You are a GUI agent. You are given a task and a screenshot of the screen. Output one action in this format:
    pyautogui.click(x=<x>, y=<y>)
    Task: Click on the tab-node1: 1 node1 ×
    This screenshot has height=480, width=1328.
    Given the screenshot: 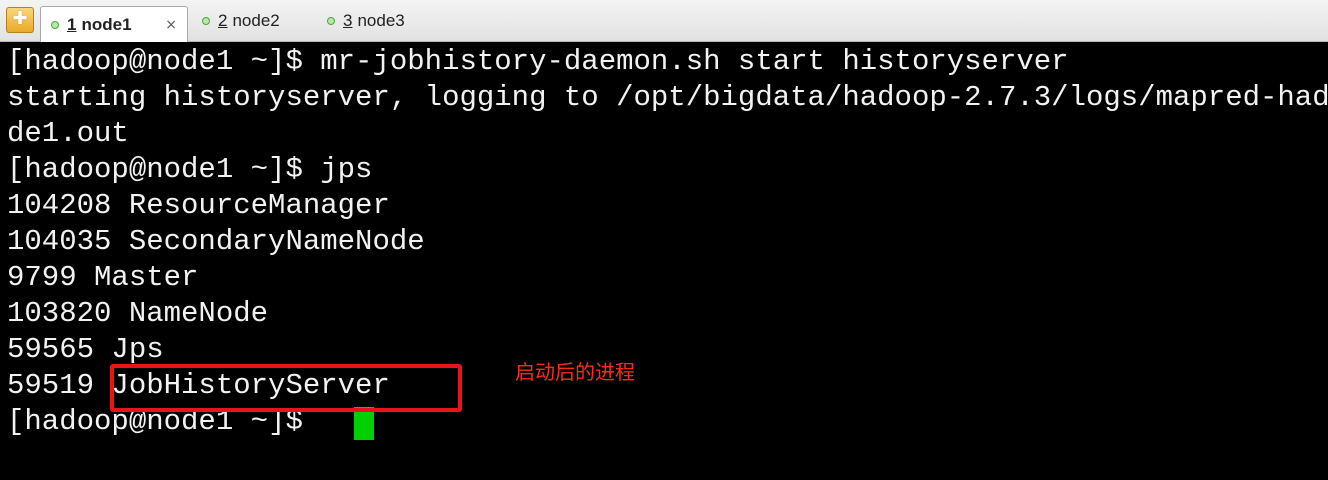 What is the action you would take?
    pyautogui.click(x=114, y=24)
    